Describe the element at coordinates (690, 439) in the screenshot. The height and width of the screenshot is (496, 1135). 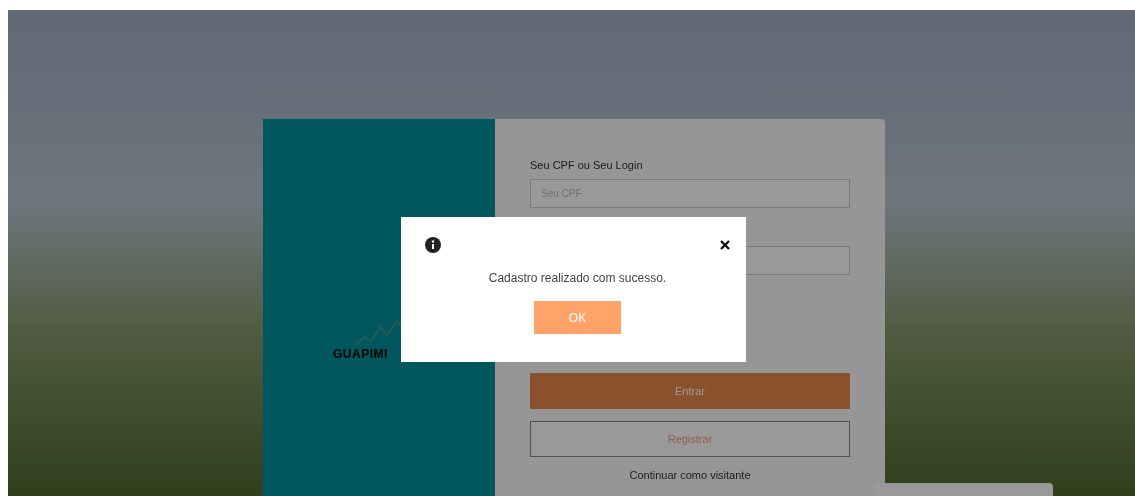
I see `register-button: Registrar` at that location.